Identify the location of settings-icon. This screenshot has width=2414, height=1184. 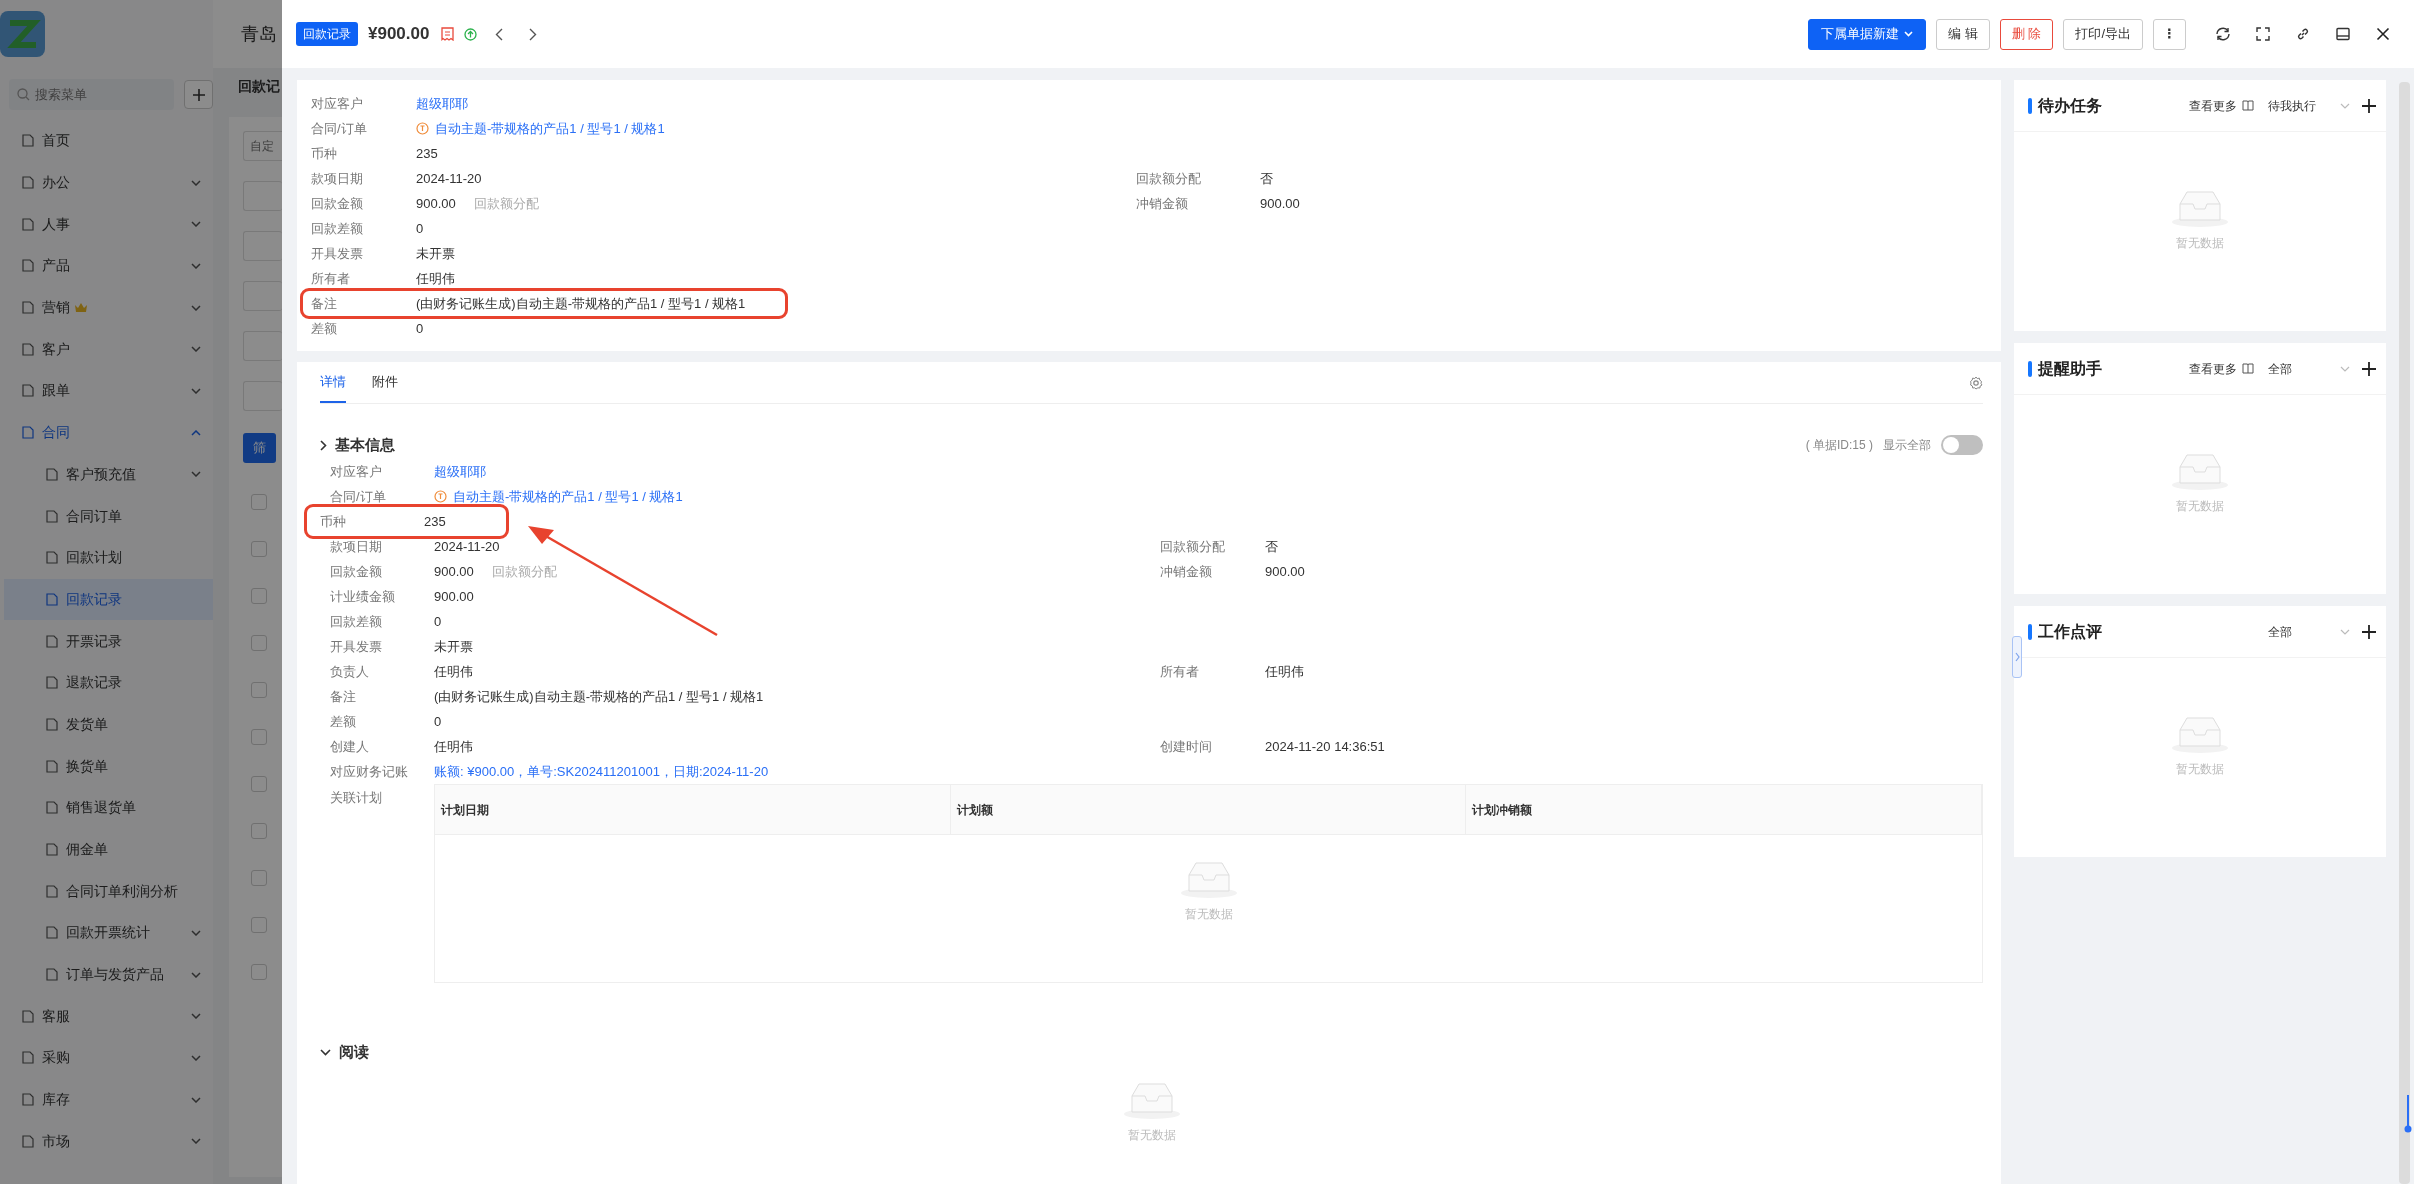
(1976, 383).